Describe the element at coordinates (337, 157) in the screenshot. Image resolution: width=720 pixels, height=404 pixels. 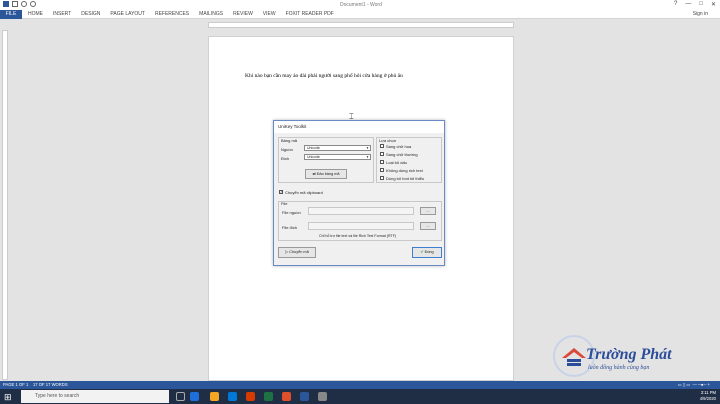
I see `dest-encoding-select: Unicode ▼` at that location.